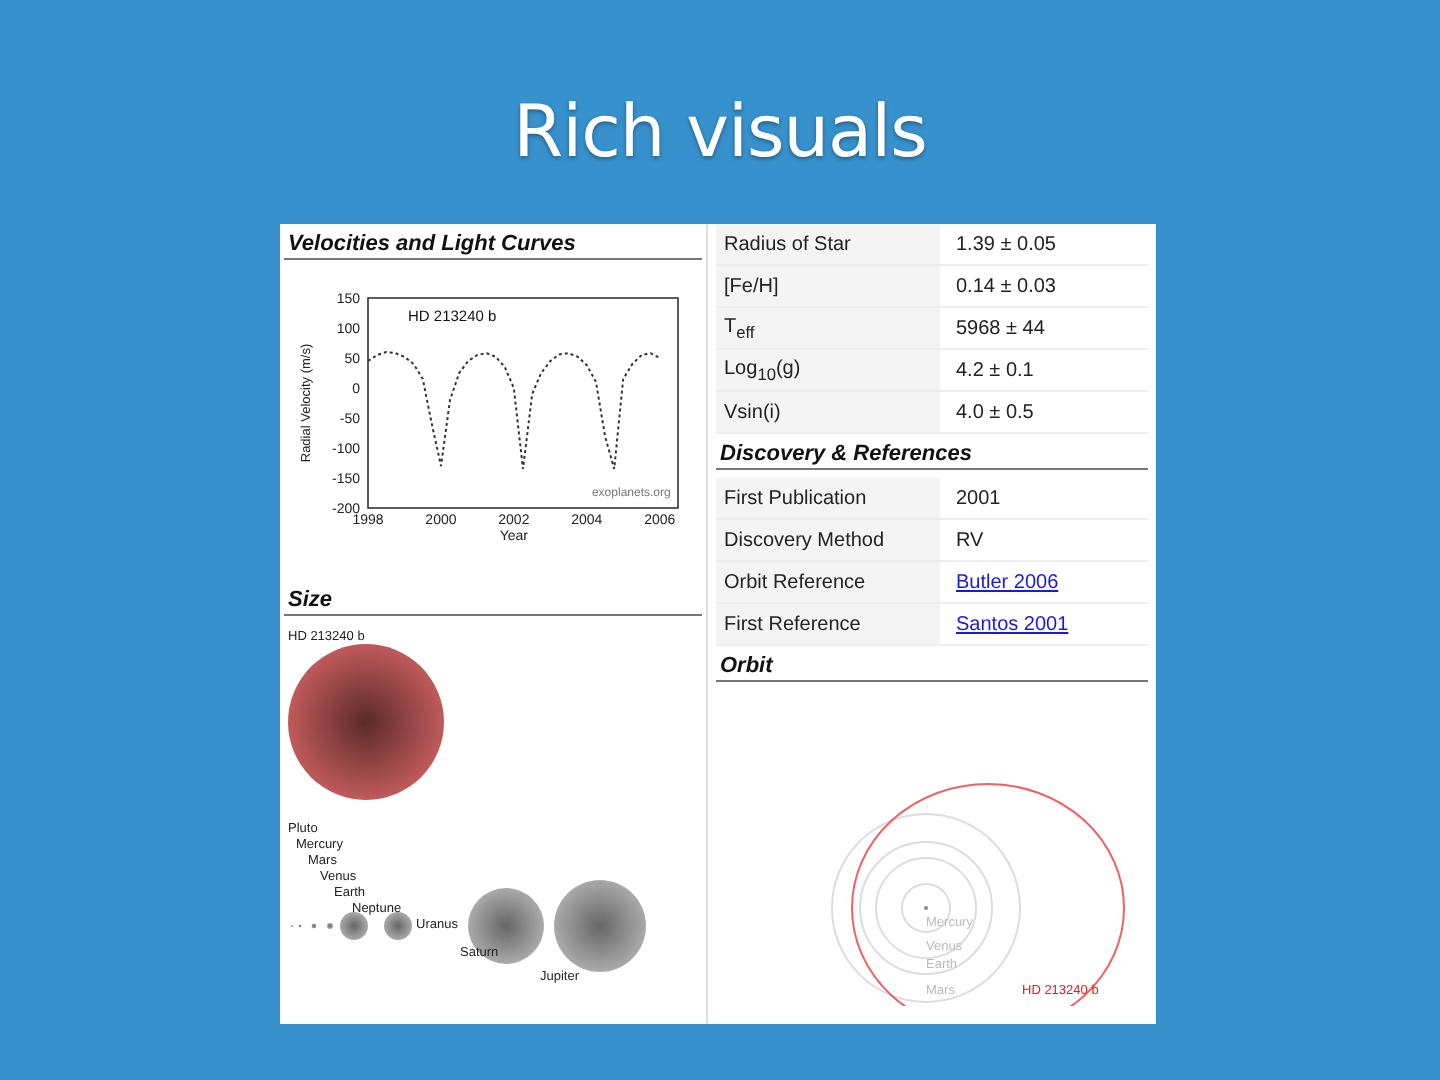 Image resolution: width=1440 pixels, height=1080 pixels. I want to click on reference-link: Butler 2006, so click(1007, 582).